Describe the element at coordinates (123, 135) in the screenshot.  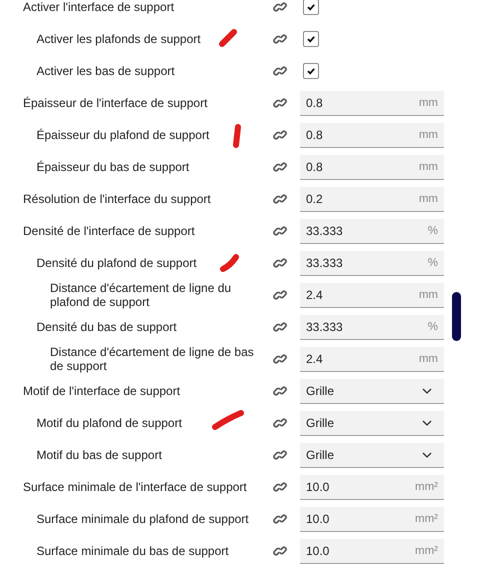
I see `setting-label: Épaisseur du plafond de support` at that location.